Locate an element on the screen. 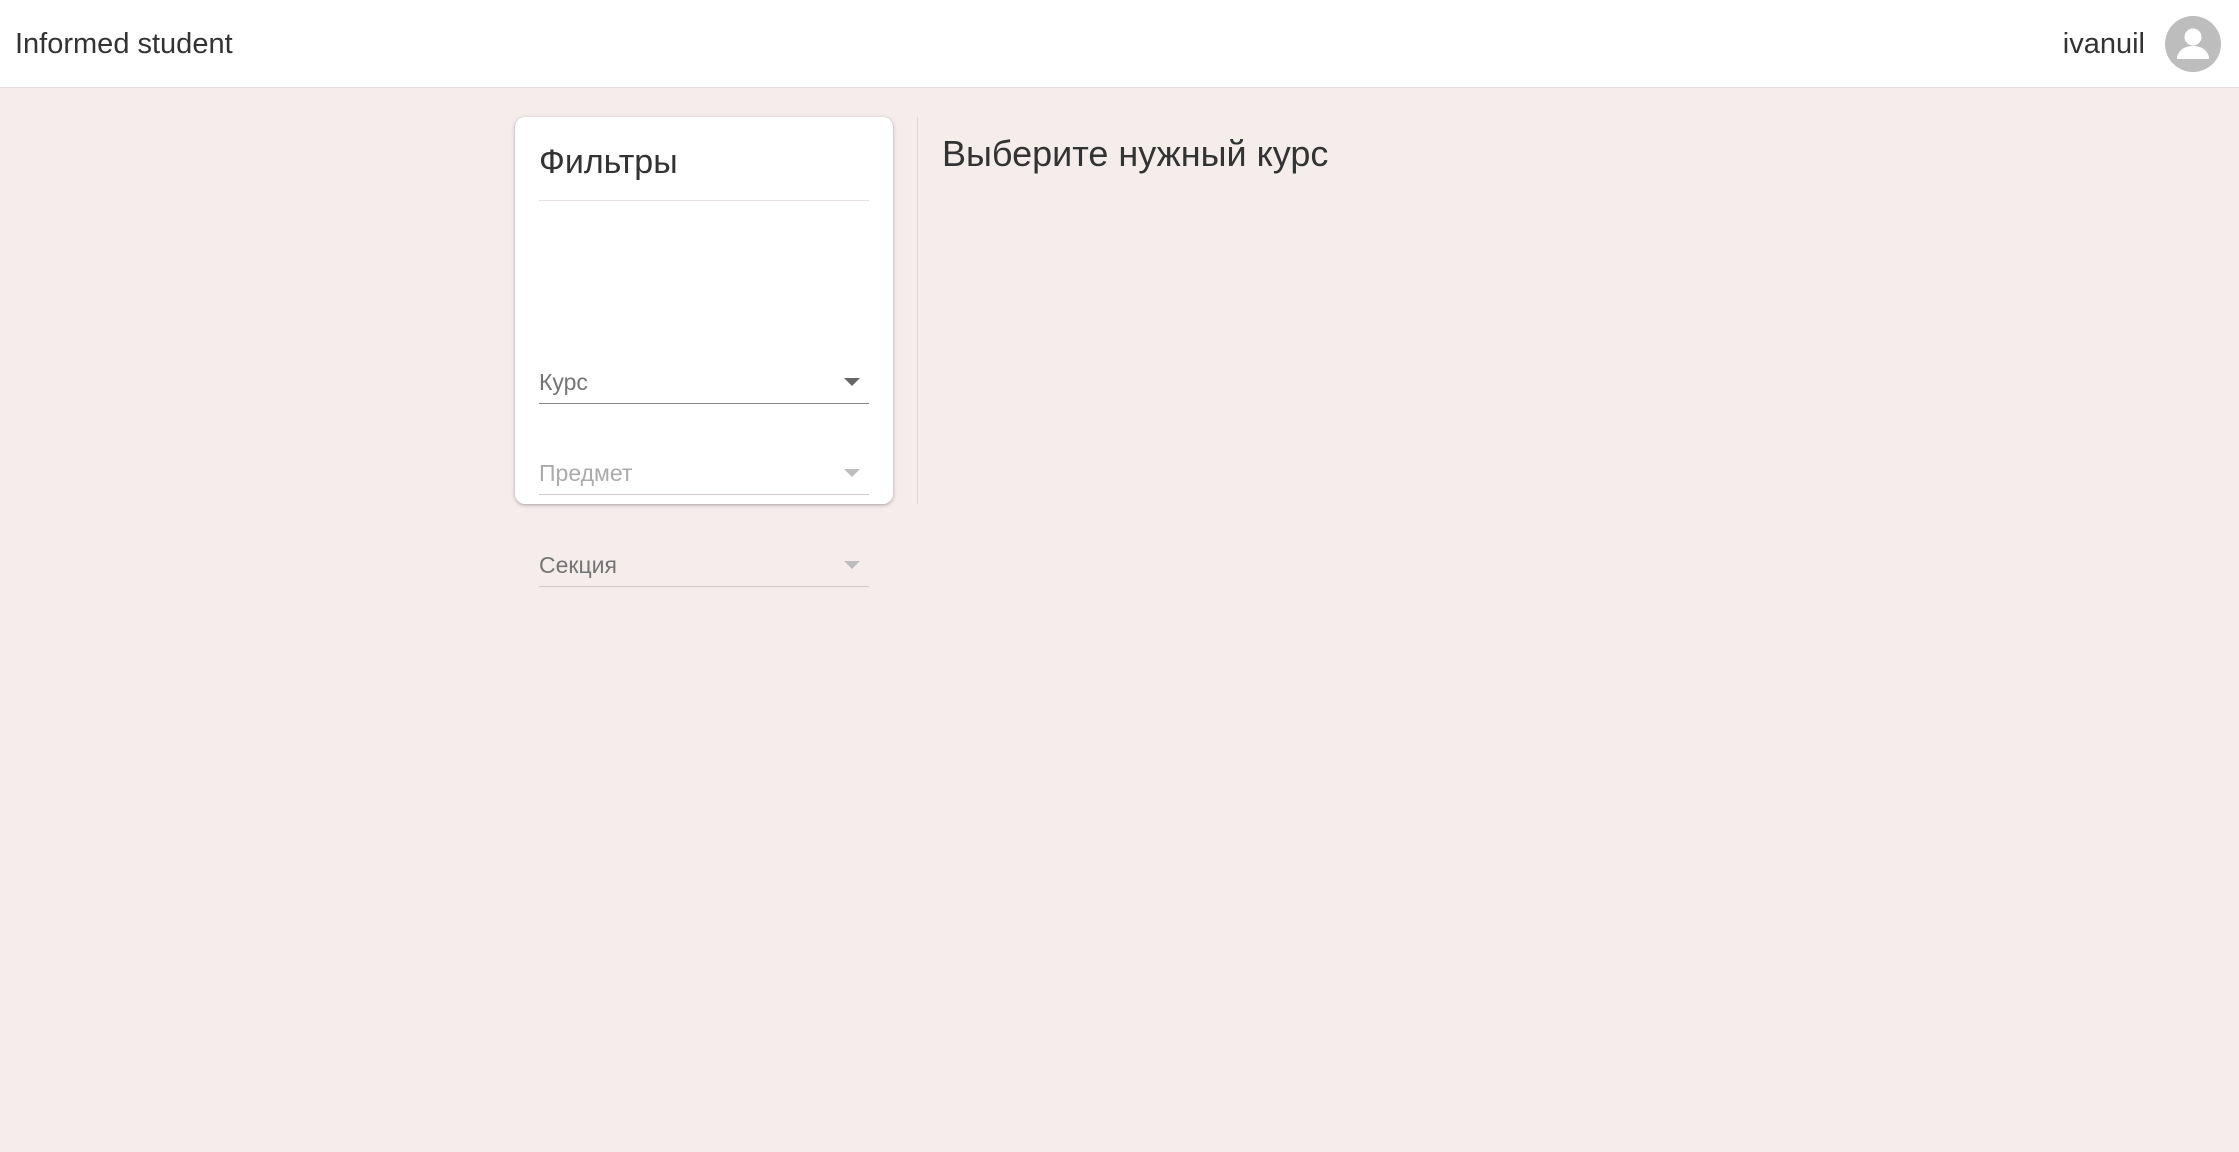 The image size is (2239, 1152). account-circle-icon is located at coordinates (2193, 44).